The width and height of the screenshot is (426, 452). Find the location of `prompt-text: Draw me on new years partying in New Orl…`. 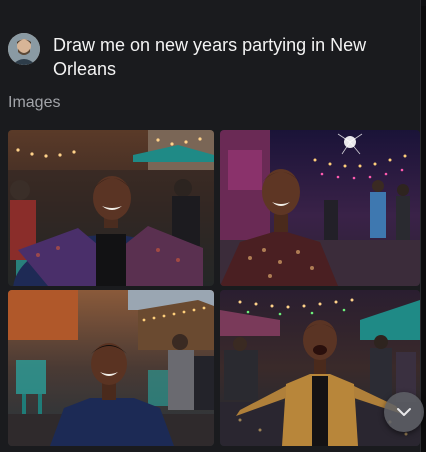

prompt-text: Draw me on new years partying in New Orl… is located at coordinates (210, 57).